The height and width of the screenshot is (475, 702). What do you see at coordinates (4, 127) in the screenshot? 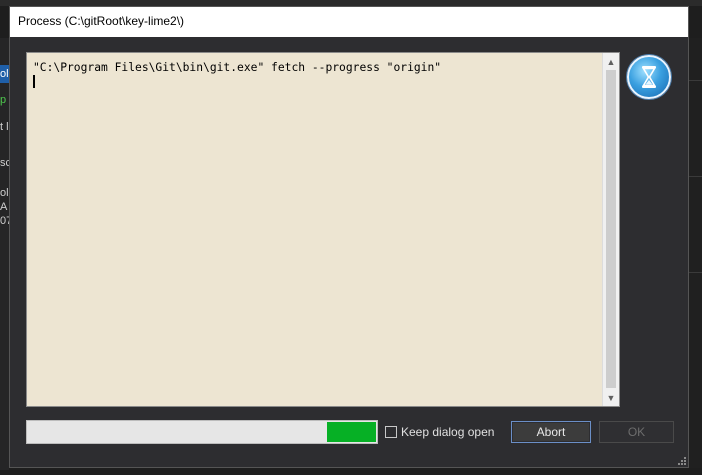
I see `background-text-fragment: t l` at bounding box center [4, 127].